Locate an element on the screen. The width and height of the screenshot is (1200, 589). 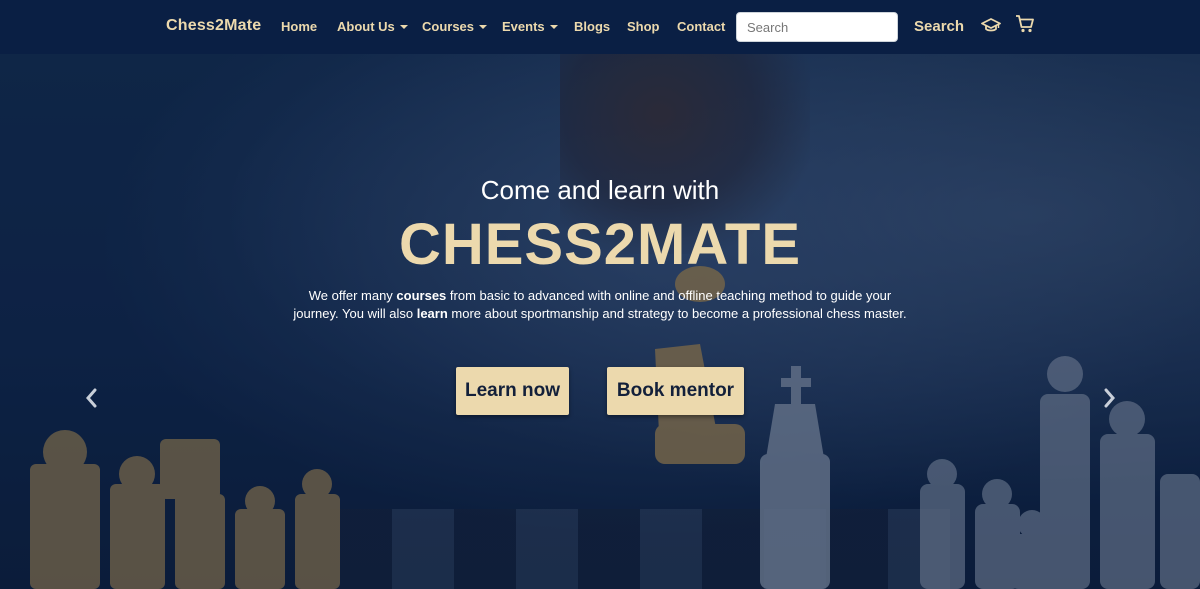
hero-description-text: We offer many is located at coordinates (352, 295).